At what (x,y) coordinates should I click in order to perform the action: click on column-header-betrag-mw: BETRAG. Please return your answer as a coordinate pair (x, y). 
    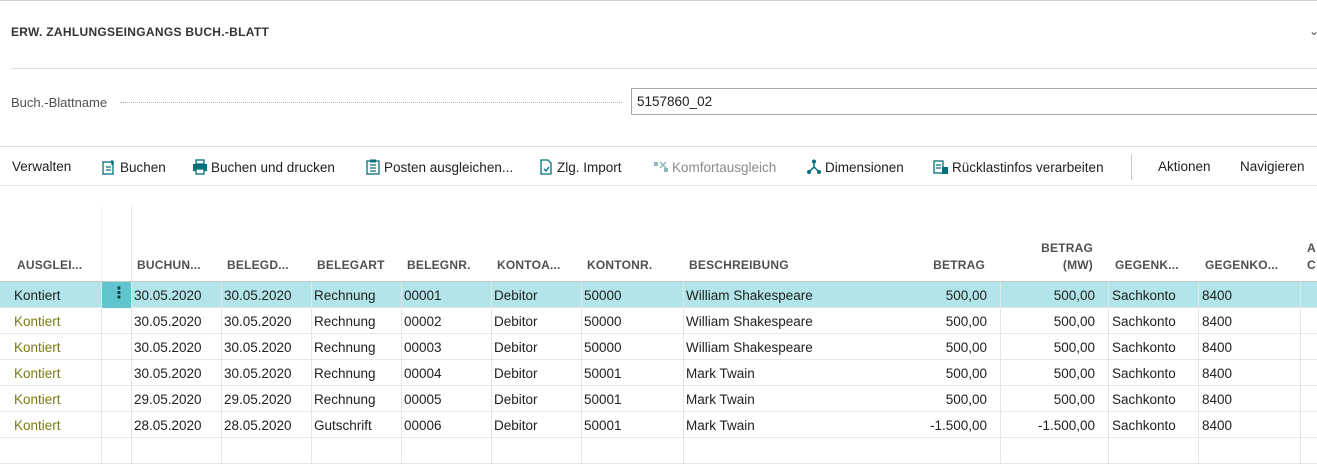
    Looking at the image, I should click on (1053, 248).